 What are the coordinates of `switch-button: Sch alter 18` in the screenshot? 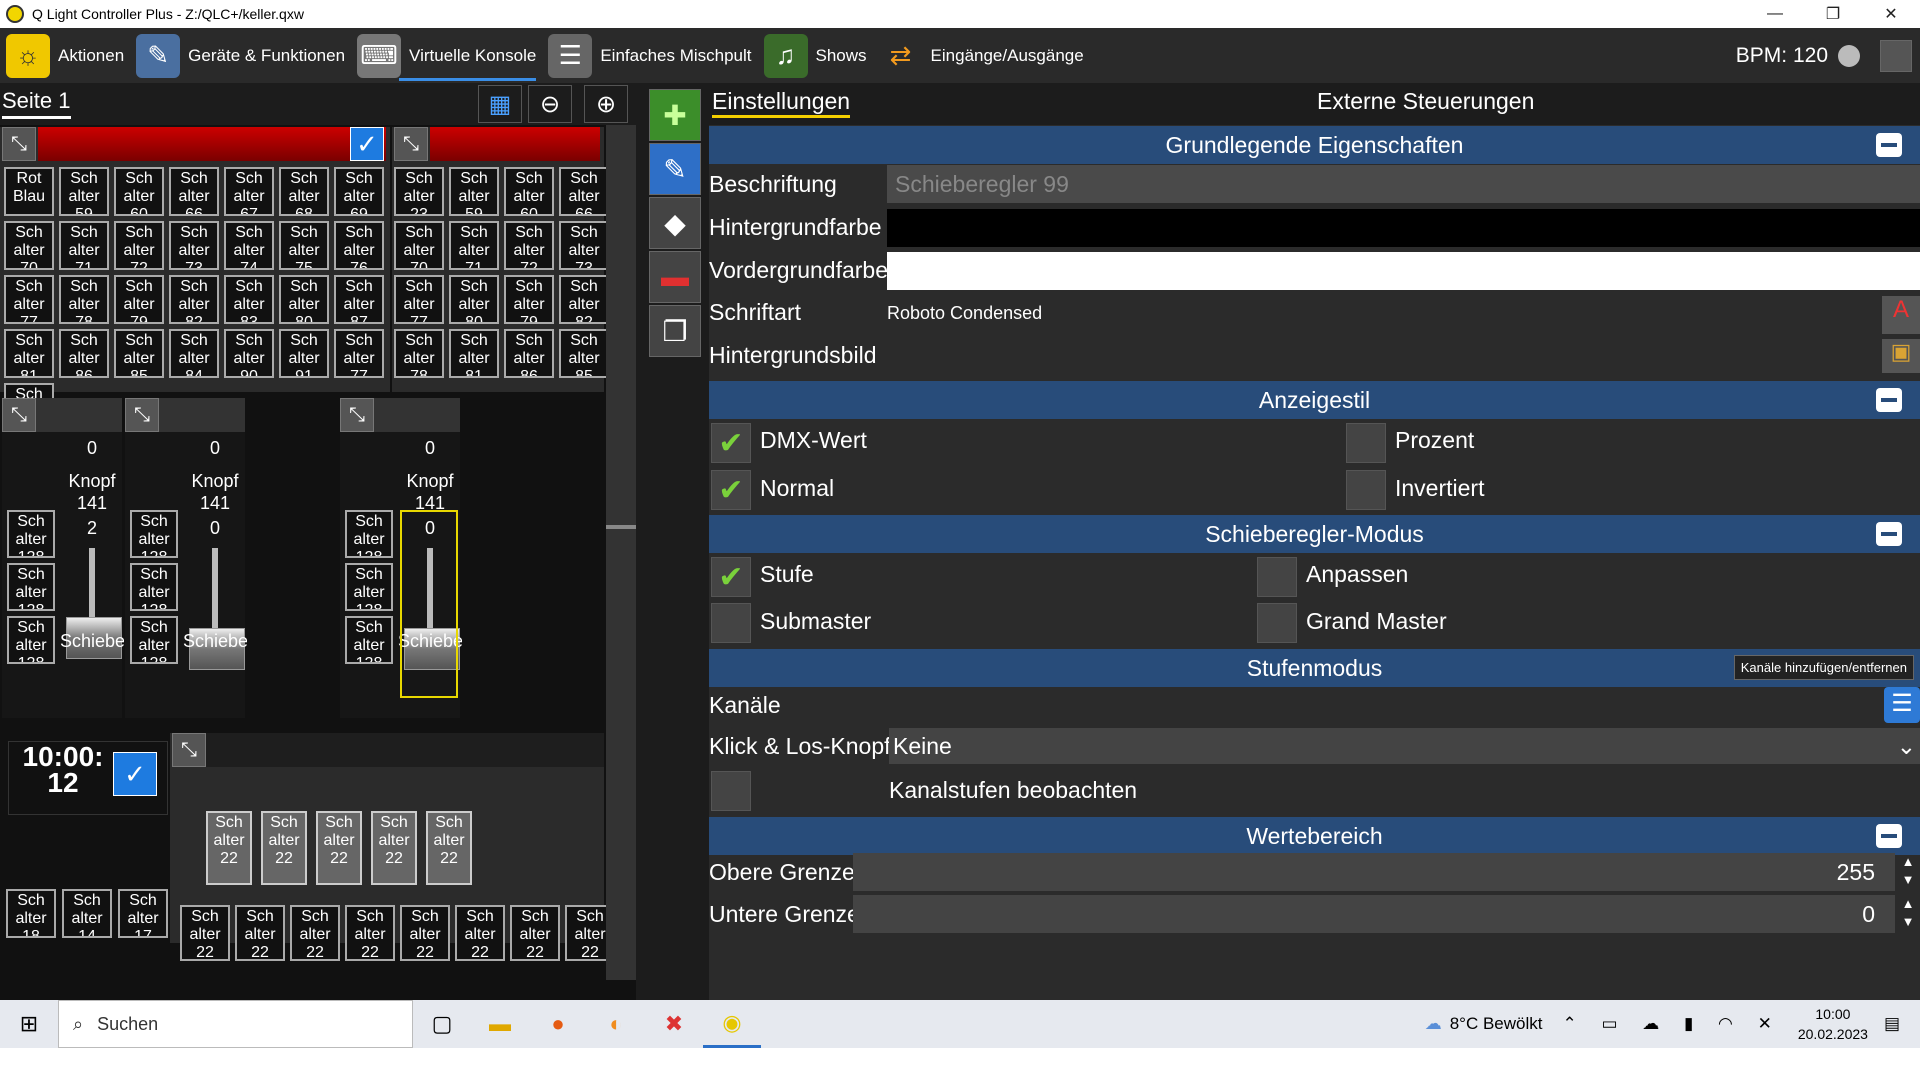 It's located at (31, 913).